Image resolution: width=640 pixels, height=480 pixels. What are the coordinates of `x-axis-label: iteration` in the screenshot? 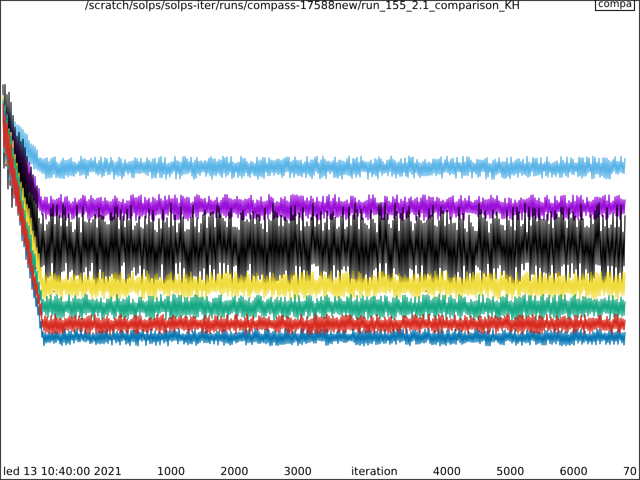 It's located at (374, 471).